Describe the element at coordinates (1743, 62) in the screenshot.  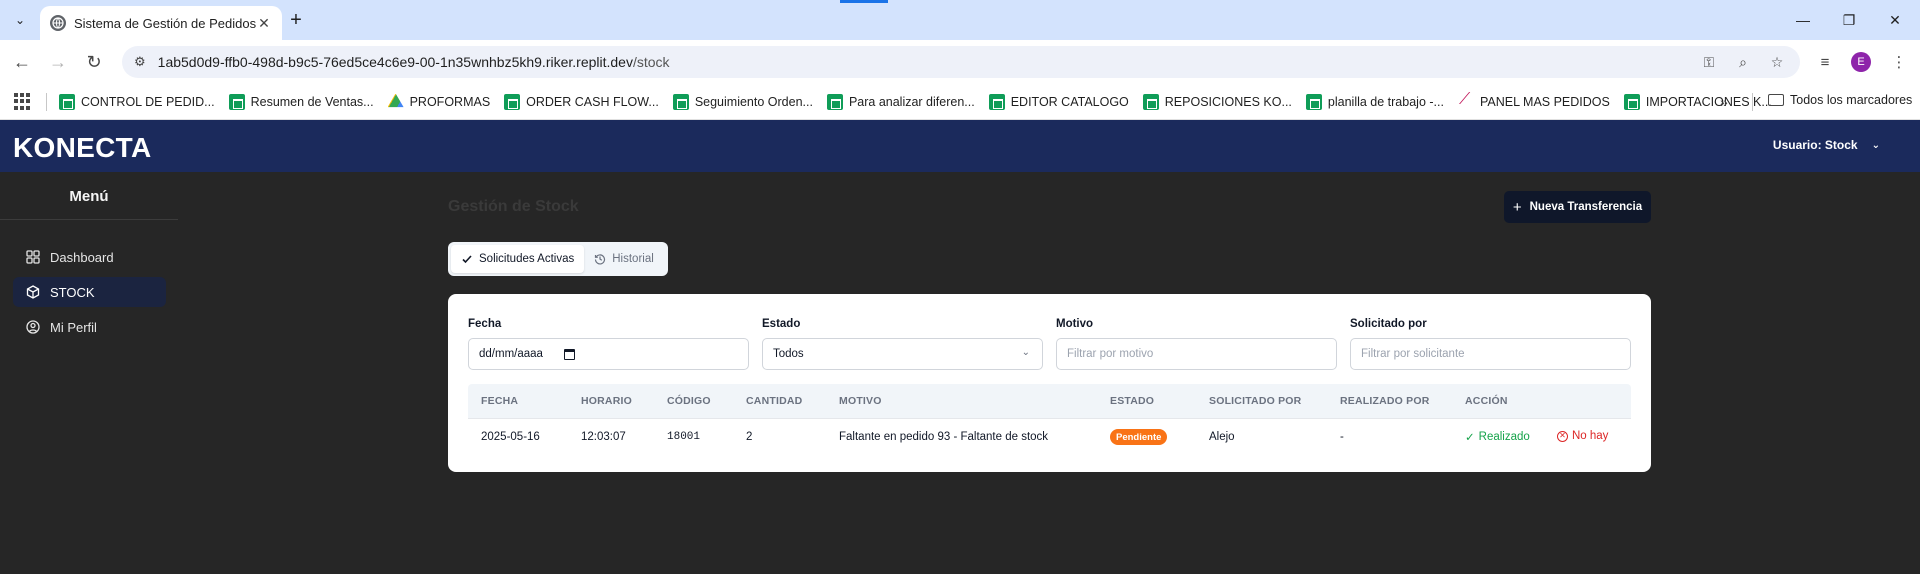
I see `zoom-icon: ⌕` at that location.